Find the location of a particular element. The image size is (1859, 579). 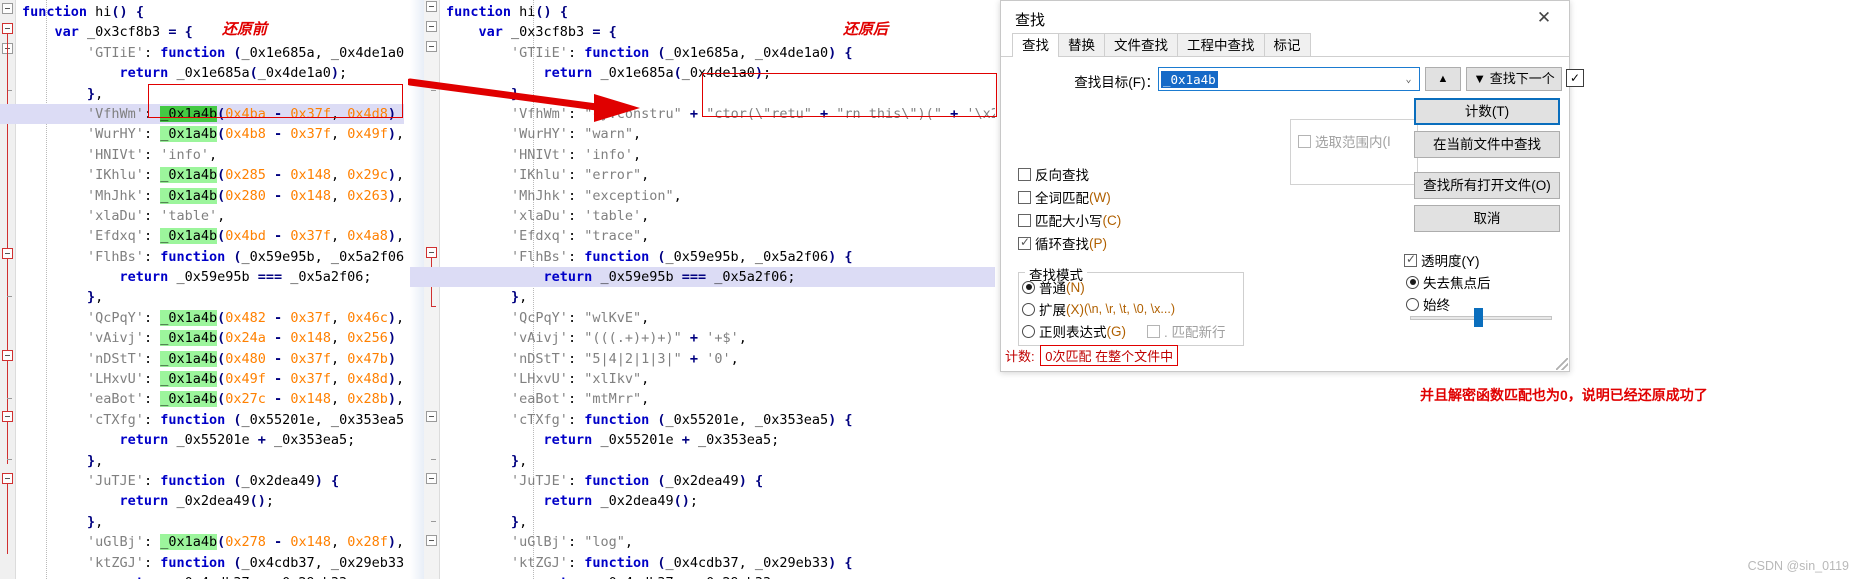

count-button: 计数(T) is located at coordinates (1487, 111).